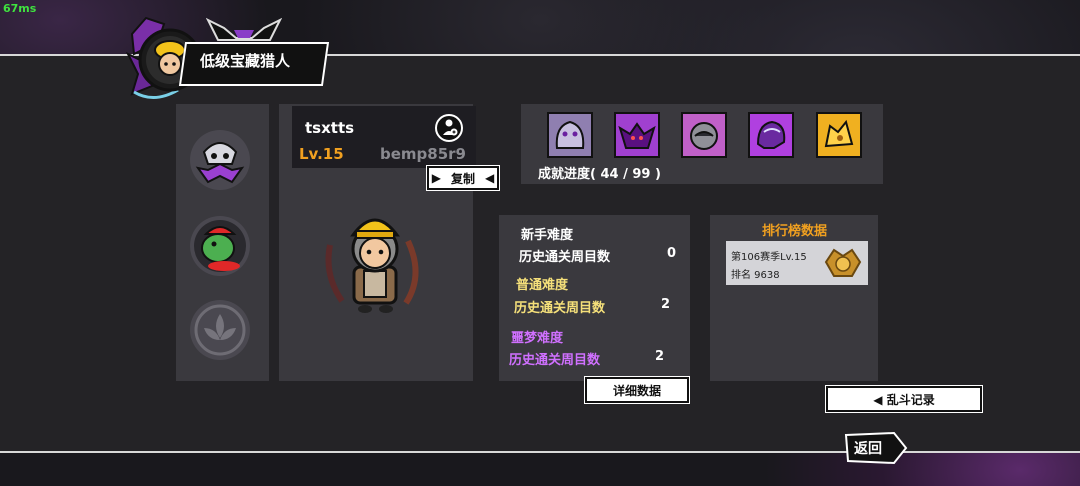 The width and height of the screenshot is (1080, 486). Describe the element at coordinates (599, 174) in the screenshot. I see `achievement-progress: 成就进度( 44 / 99 )` at that location.